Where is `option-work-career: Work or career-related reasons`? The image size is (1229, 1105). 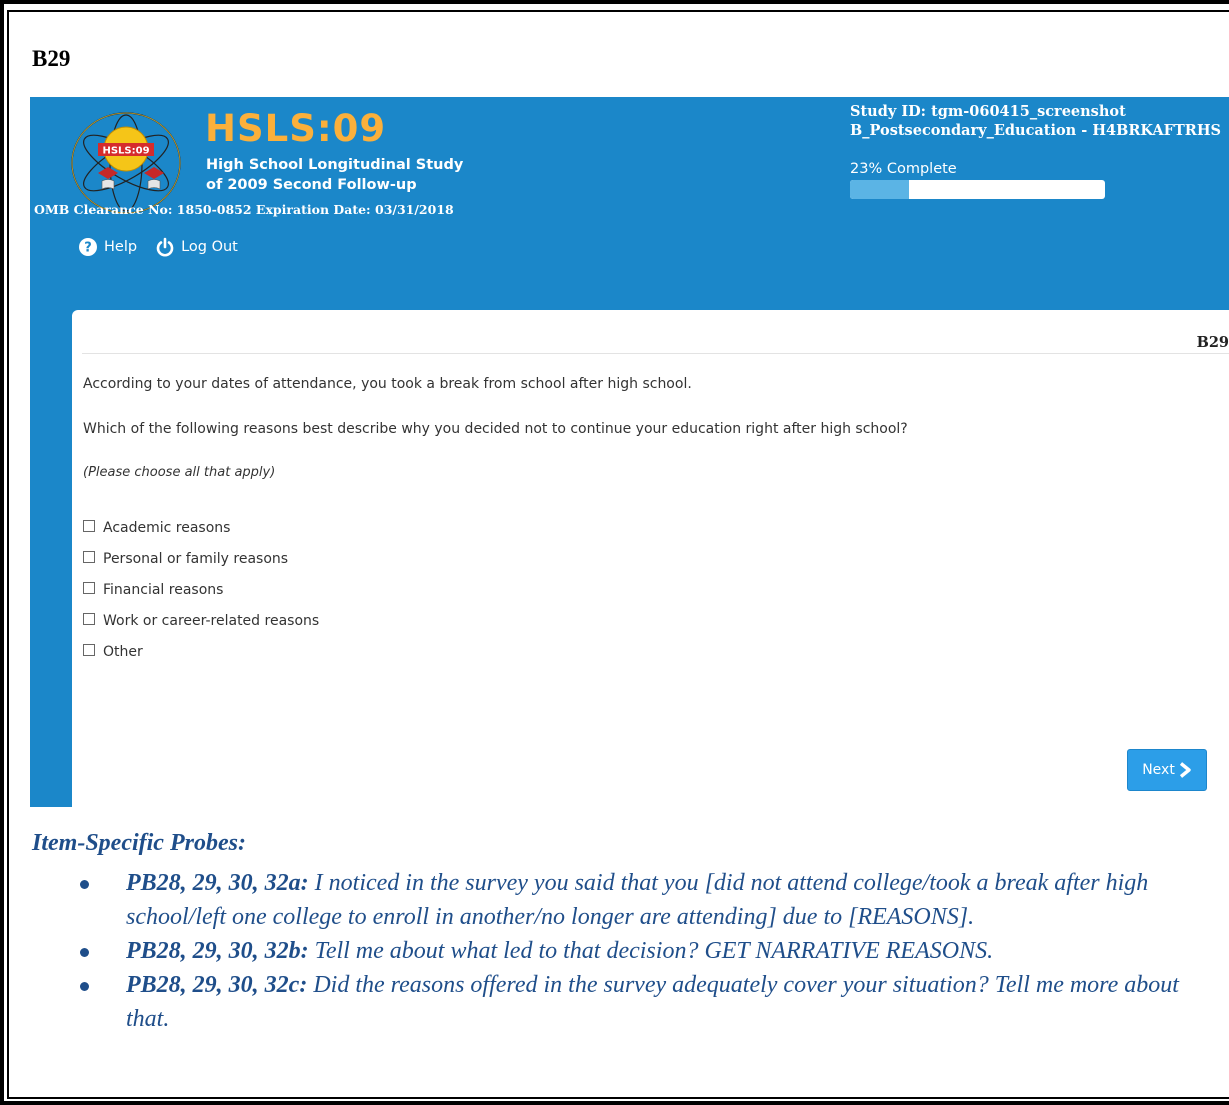
option-work-career: Work or career-related reasons is located at coordinates (201, 620).